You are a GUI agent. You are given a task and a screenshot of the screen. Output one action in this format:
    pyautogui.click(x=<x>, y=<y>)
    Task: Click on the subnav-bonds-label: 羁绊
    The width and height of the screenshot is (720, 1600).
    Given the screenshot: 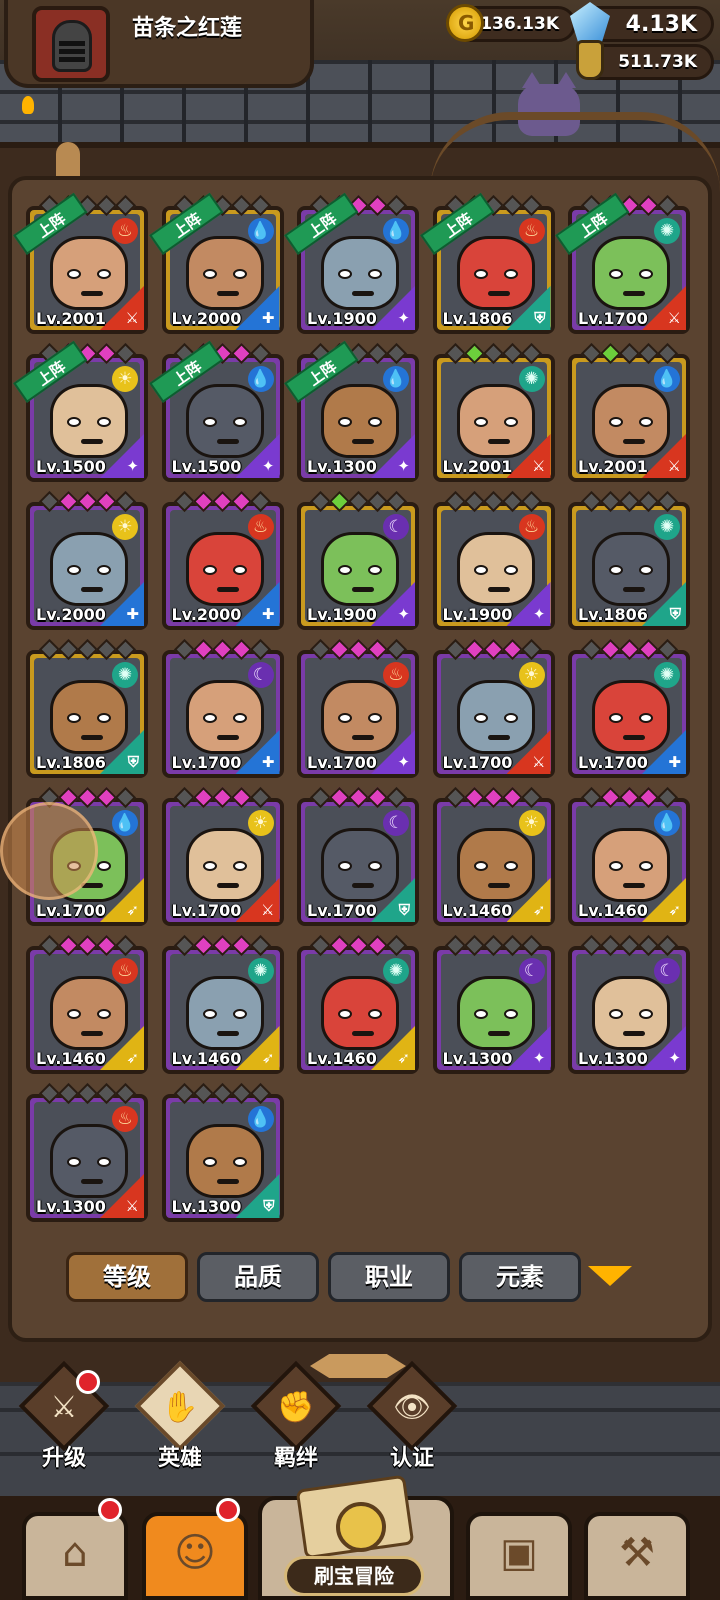 What is the action you would take?
    pyautogui.click(x=295, y=1458)
    